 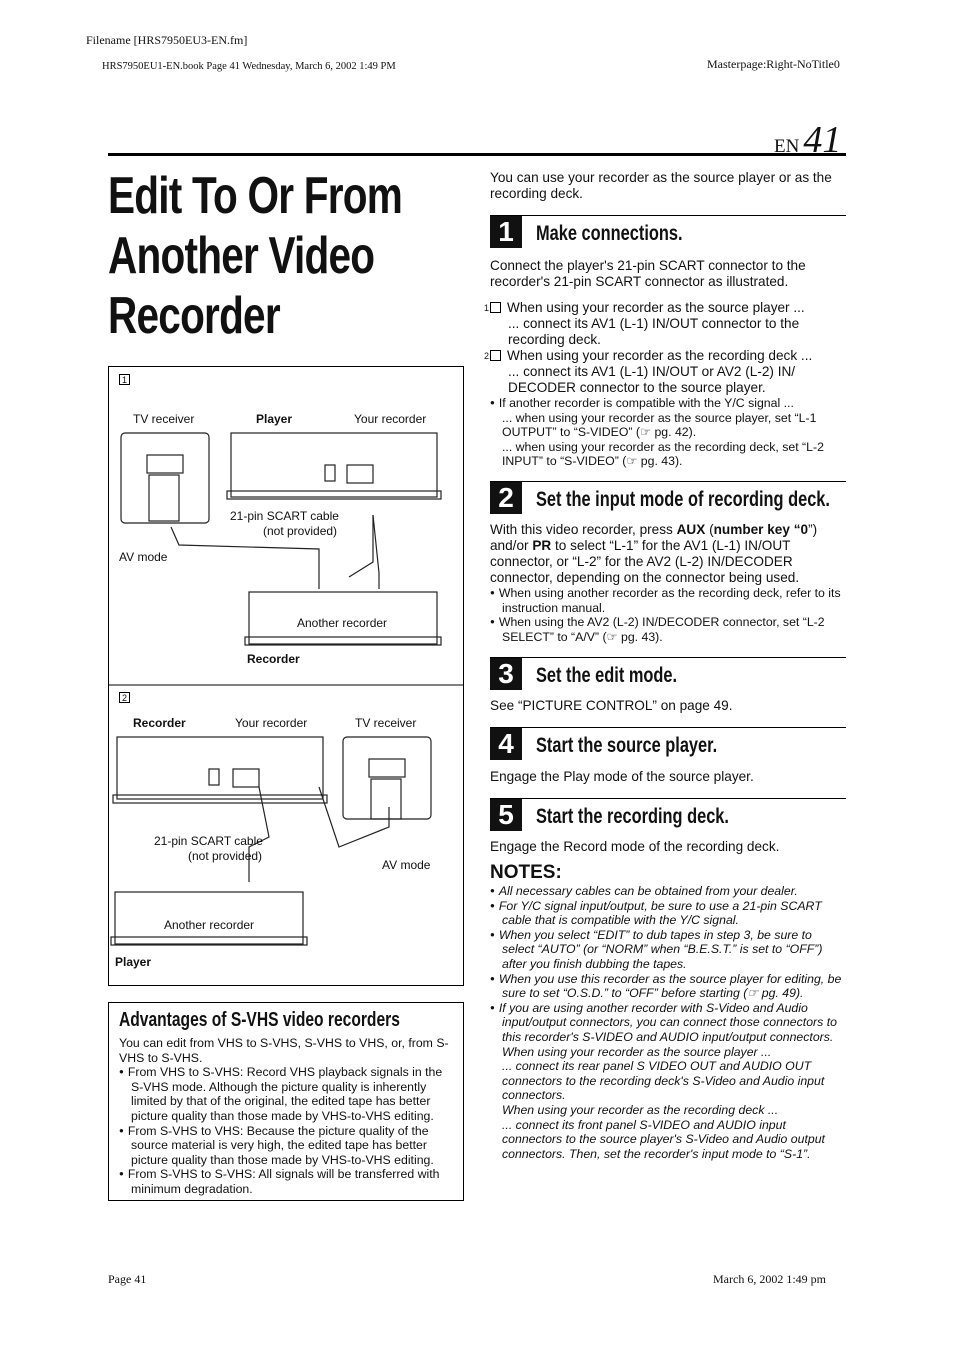 I want to click on step-2-header: 2 Set the input mode of recording deck., so click(x=668, y=498).